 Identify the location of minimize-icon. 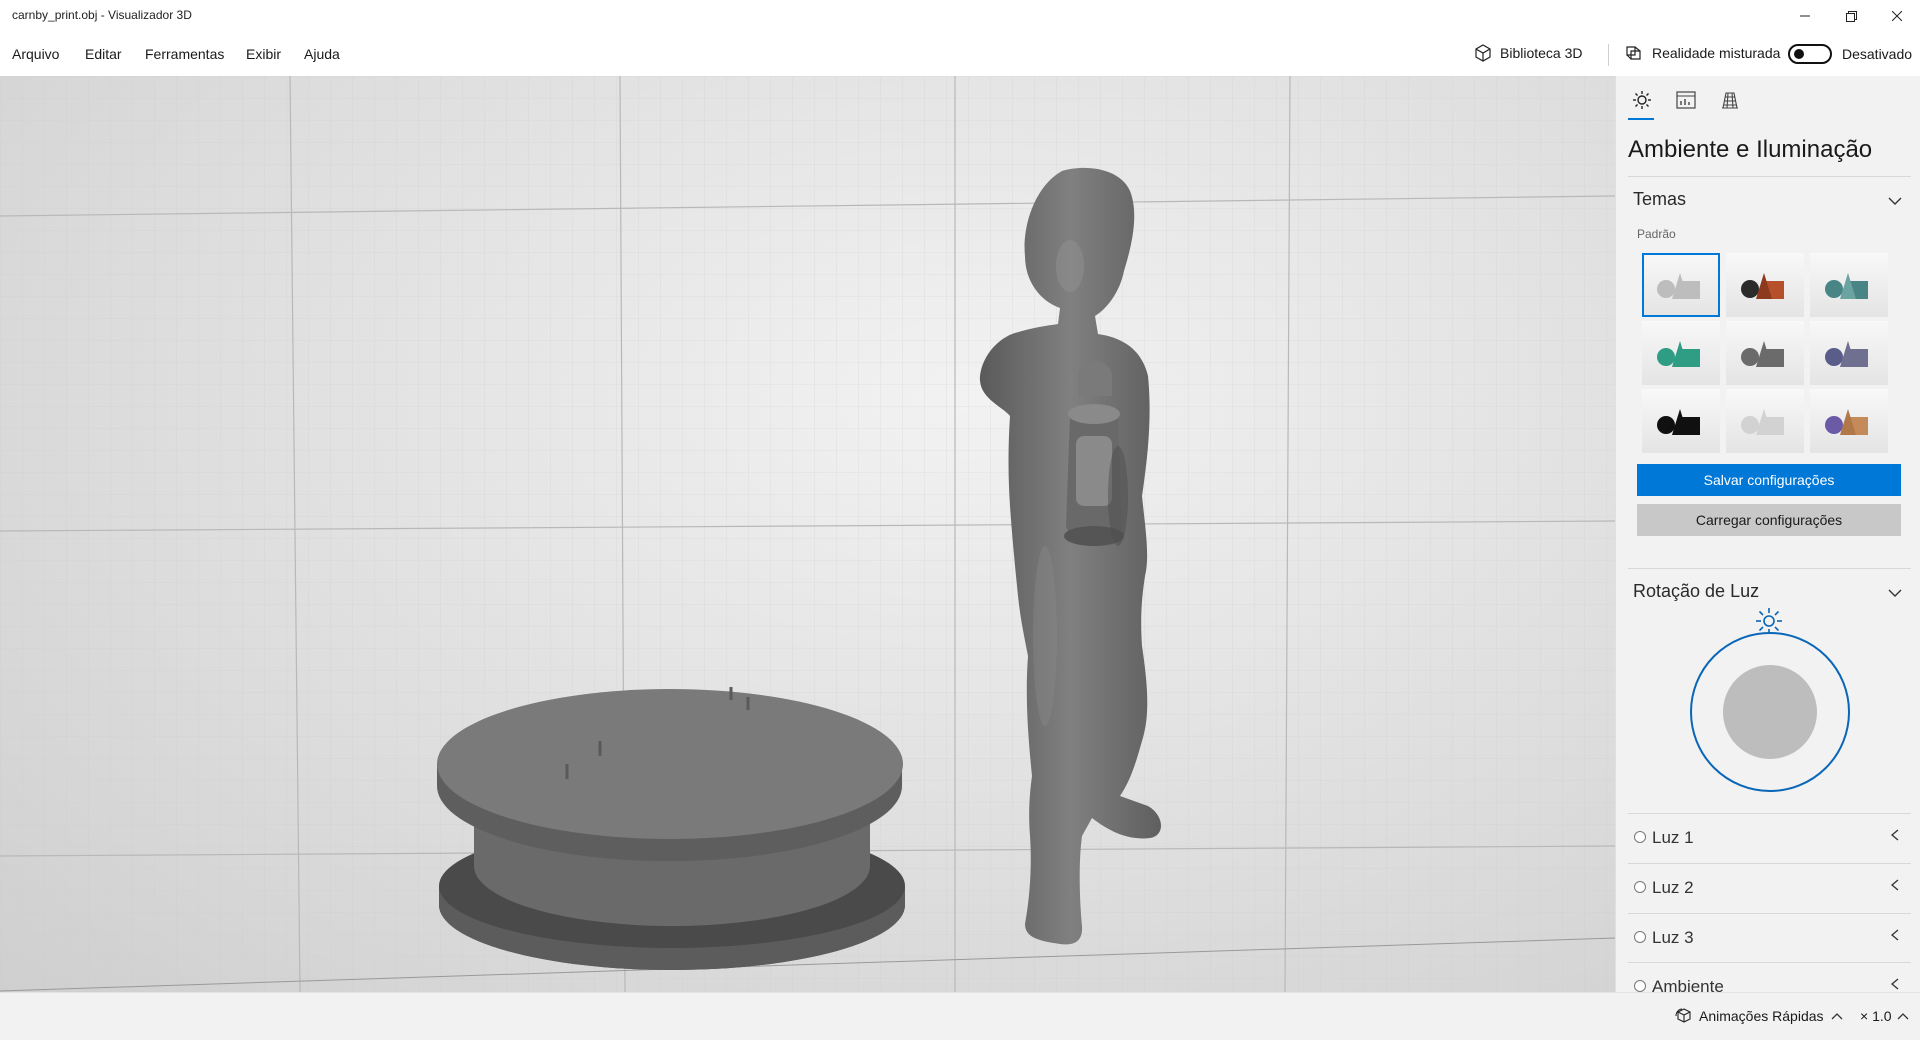
(1805, 16).